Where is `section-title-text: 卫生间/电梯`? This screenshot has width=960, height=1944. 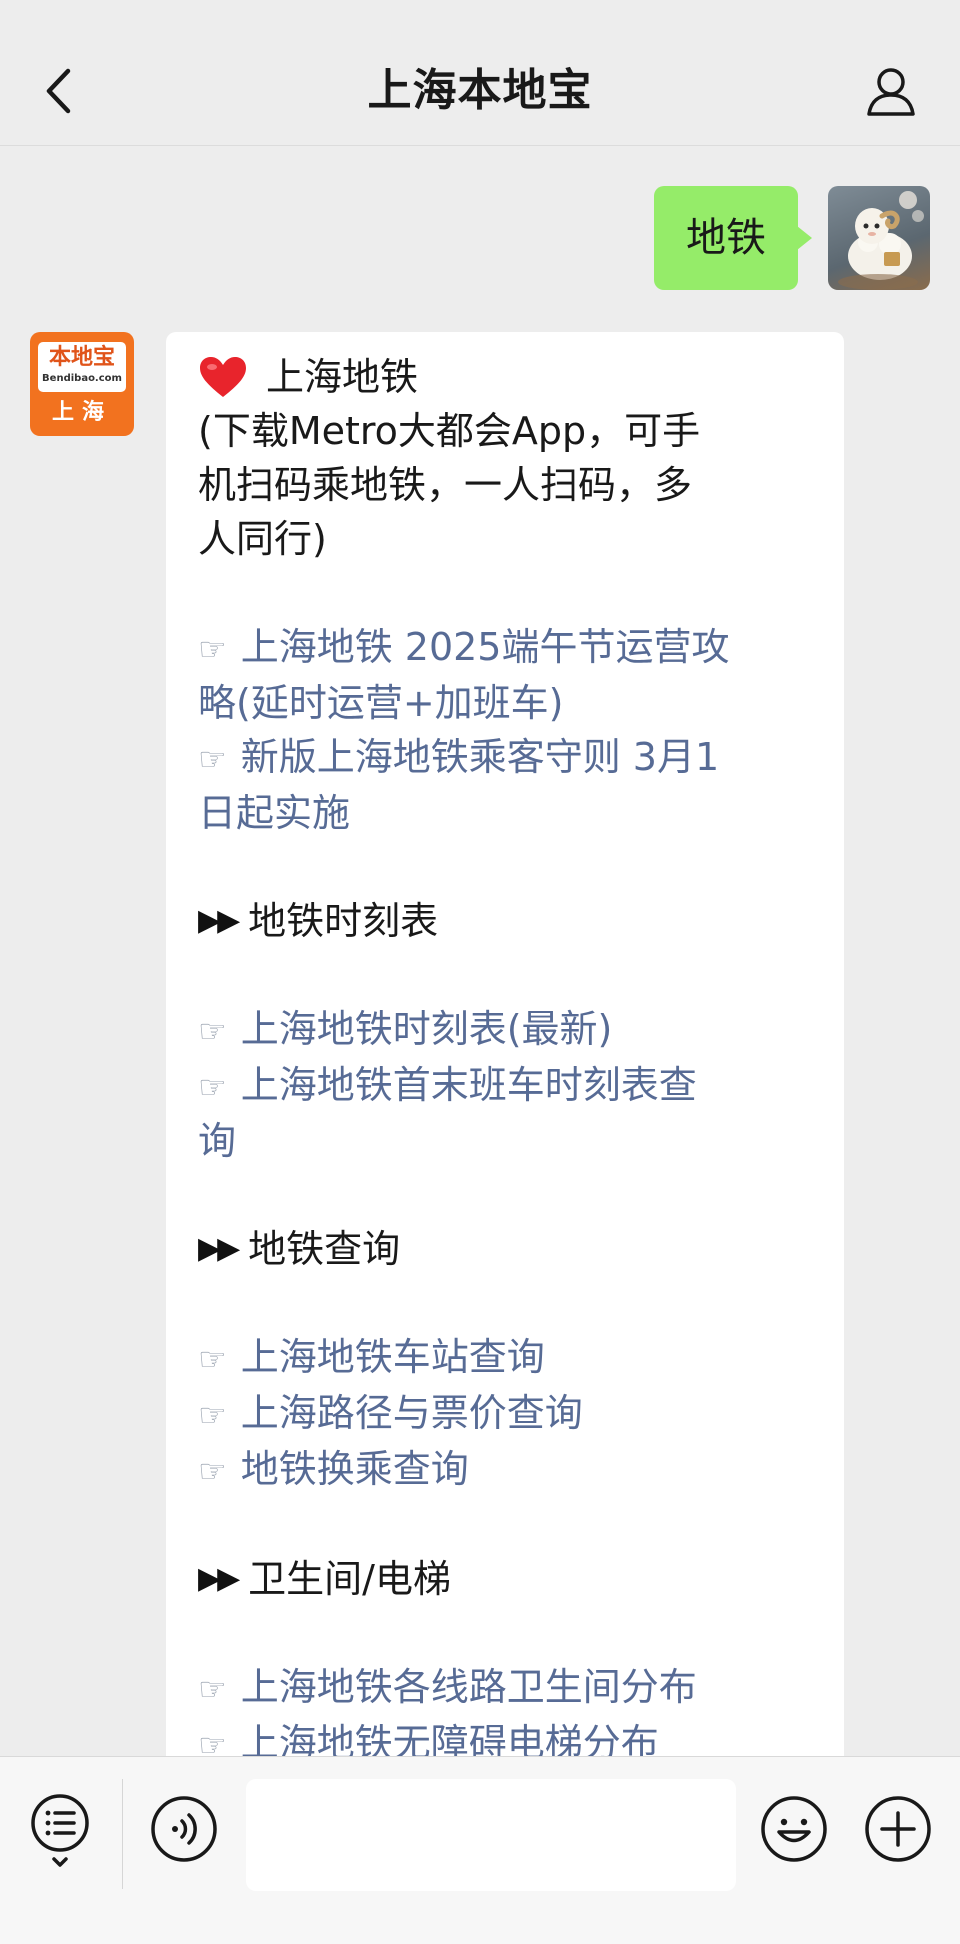
section-title-text: 卫生间/电梯 is located at coordinates (349, 1579).